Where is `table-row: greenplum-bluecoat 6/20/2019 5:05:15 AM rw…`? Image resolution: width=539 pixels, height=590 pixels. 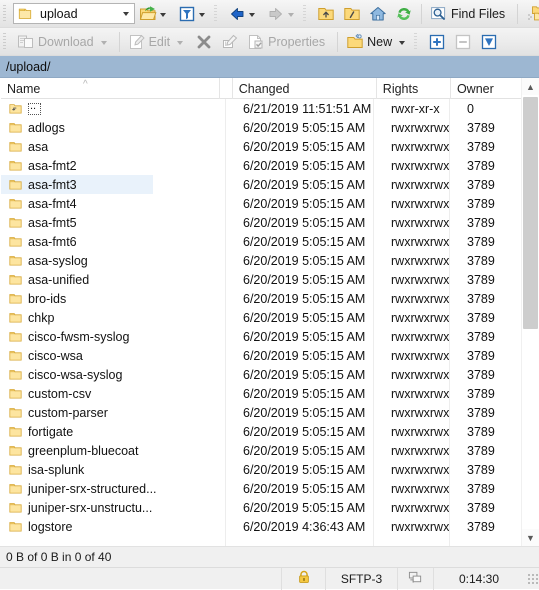 table-row: greenplum-bluecoat 6/20/2019 5:05:15 AM rw… is located at coordinates (270, 450).